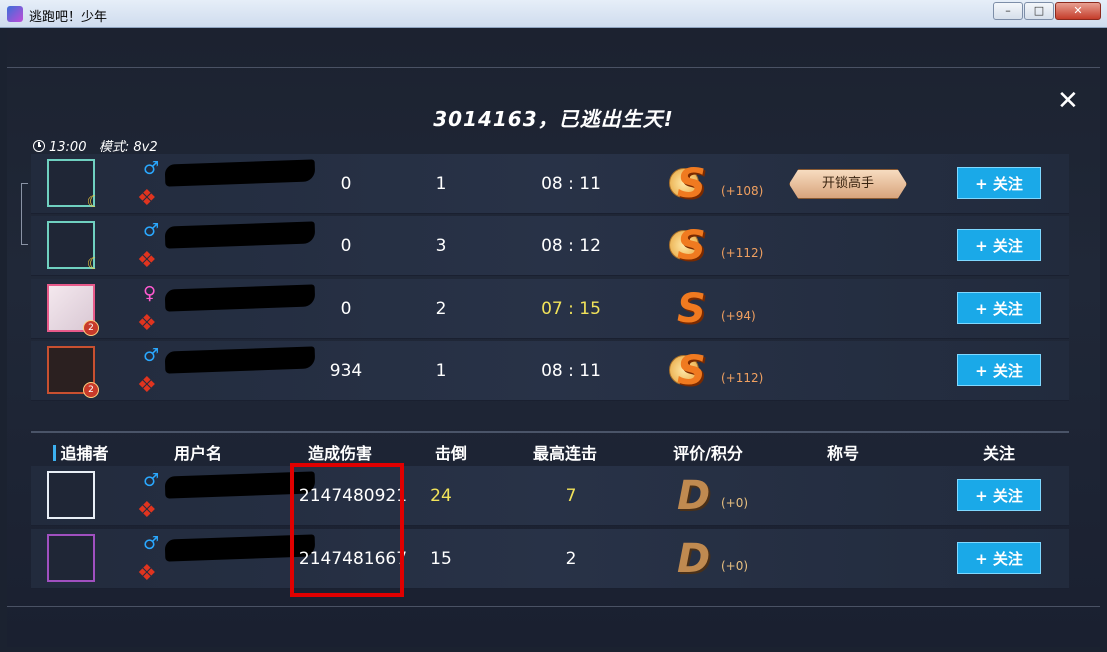 Image resolution: width=1107 pixels, height=652 pixels. What do you see at coordinates (738, 316) in the screenshot?
I see `points-value: (+94)` at bounding box center [738, 316].